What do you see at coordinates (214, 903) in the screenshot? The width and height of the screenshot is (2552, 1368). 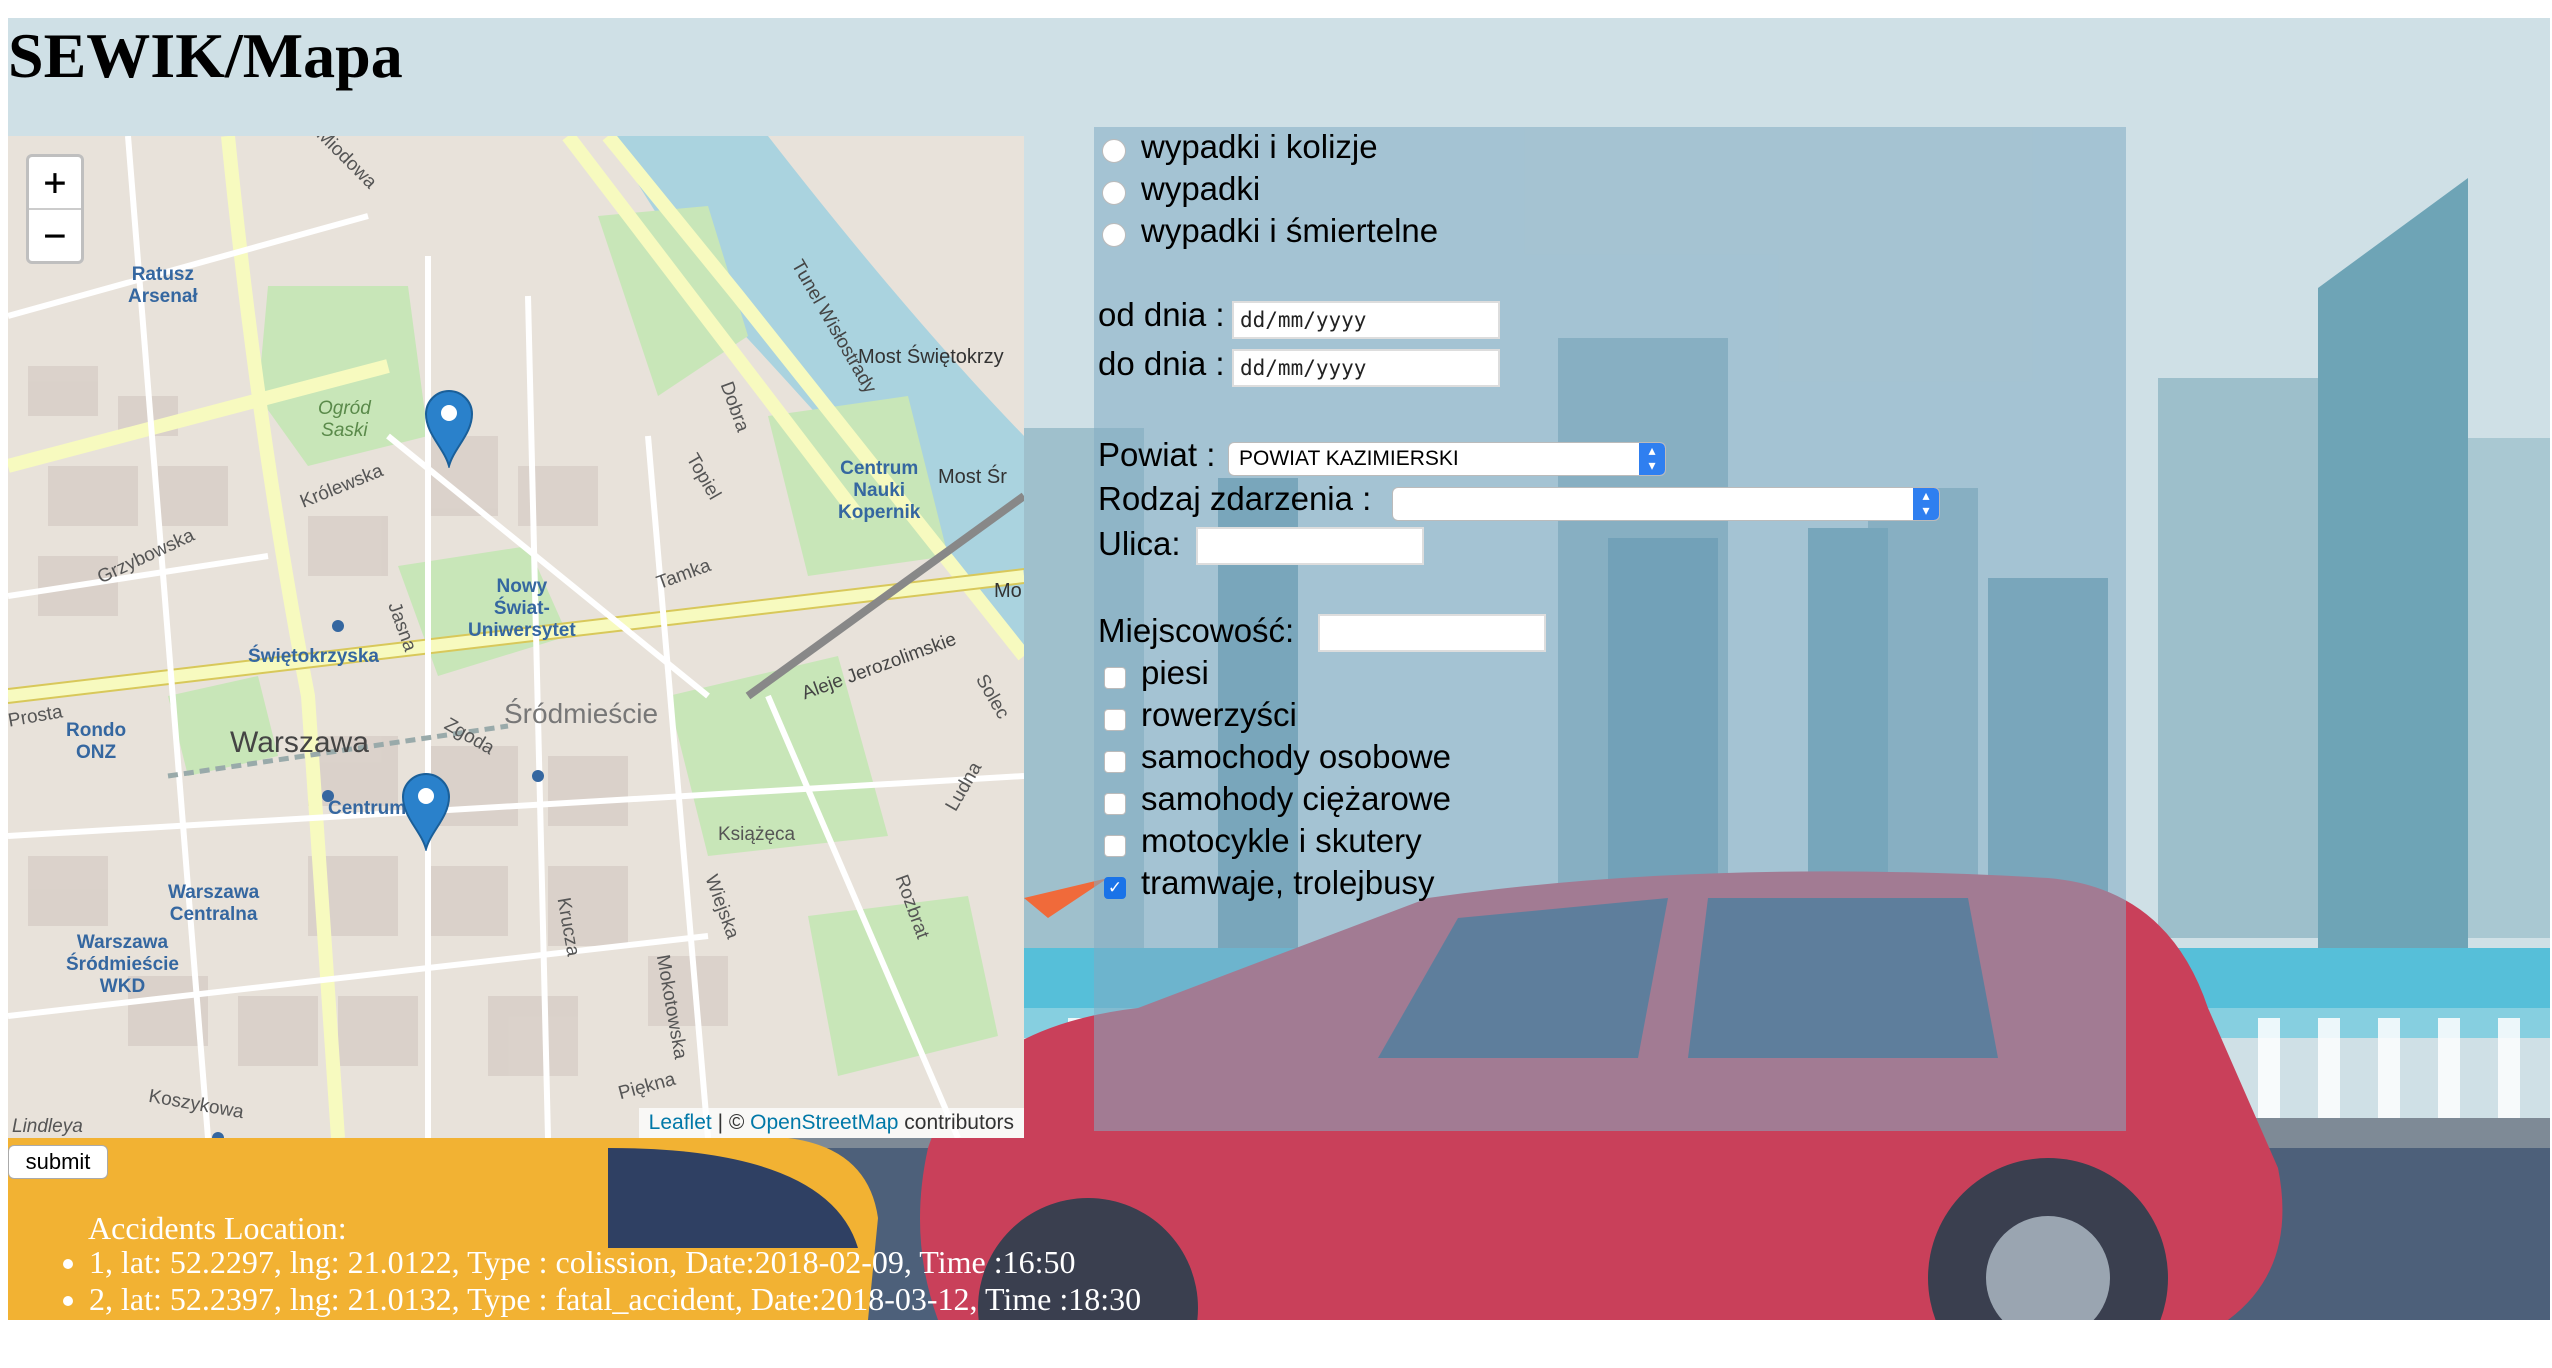 I see `map-label-warszawa-centralna: Warszawa Centralna` at bounding box center [214, 903].